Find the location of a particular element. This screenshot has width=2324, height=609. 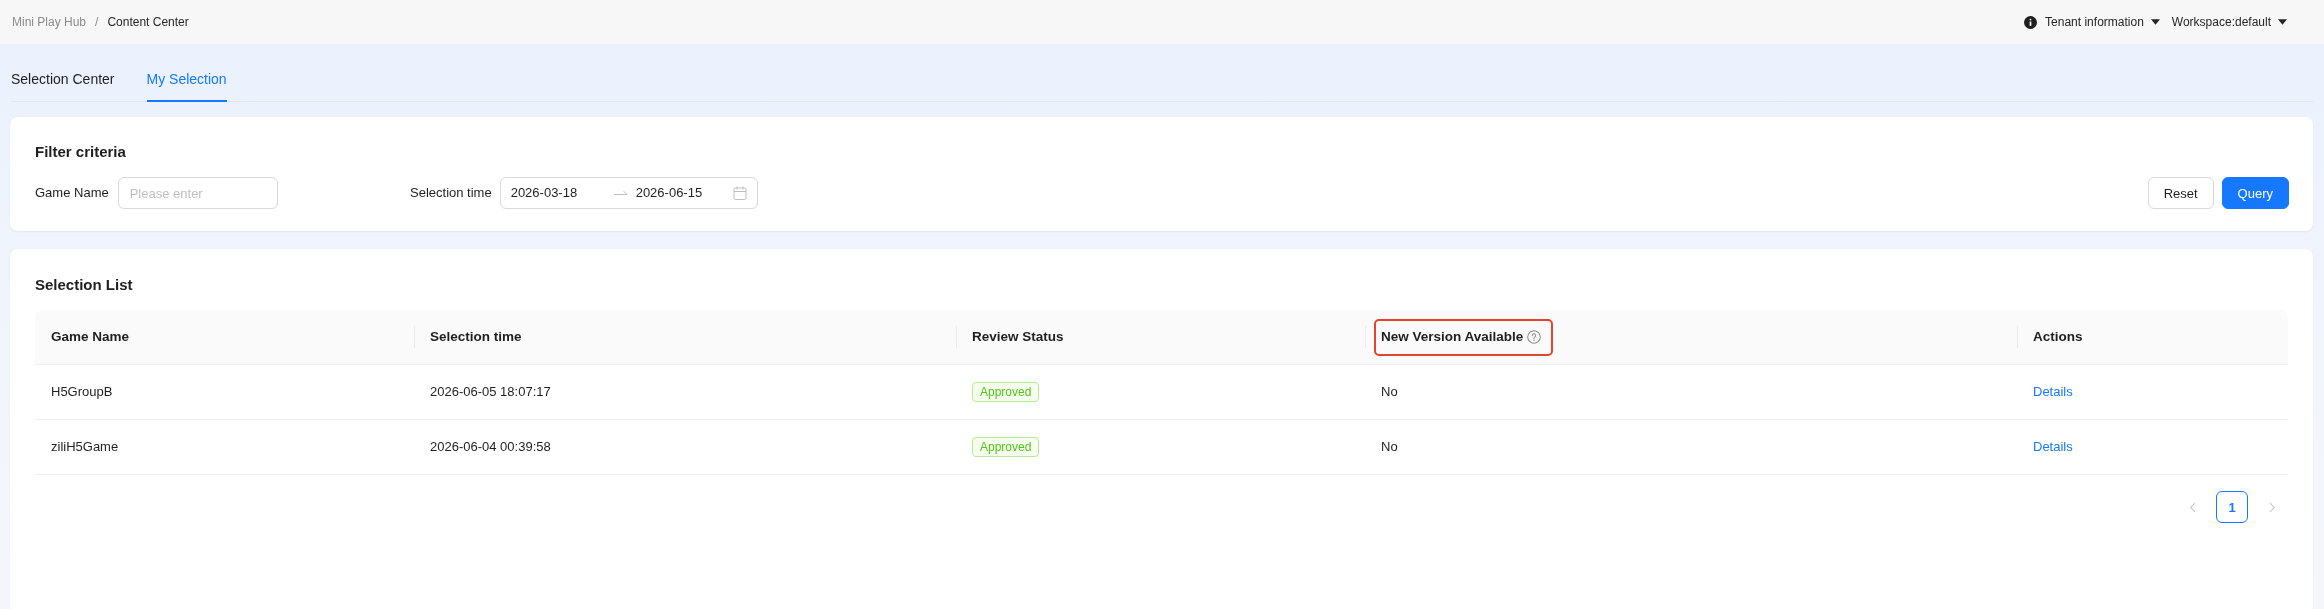

tab: Selection Center is located at coordinates (63, 78).